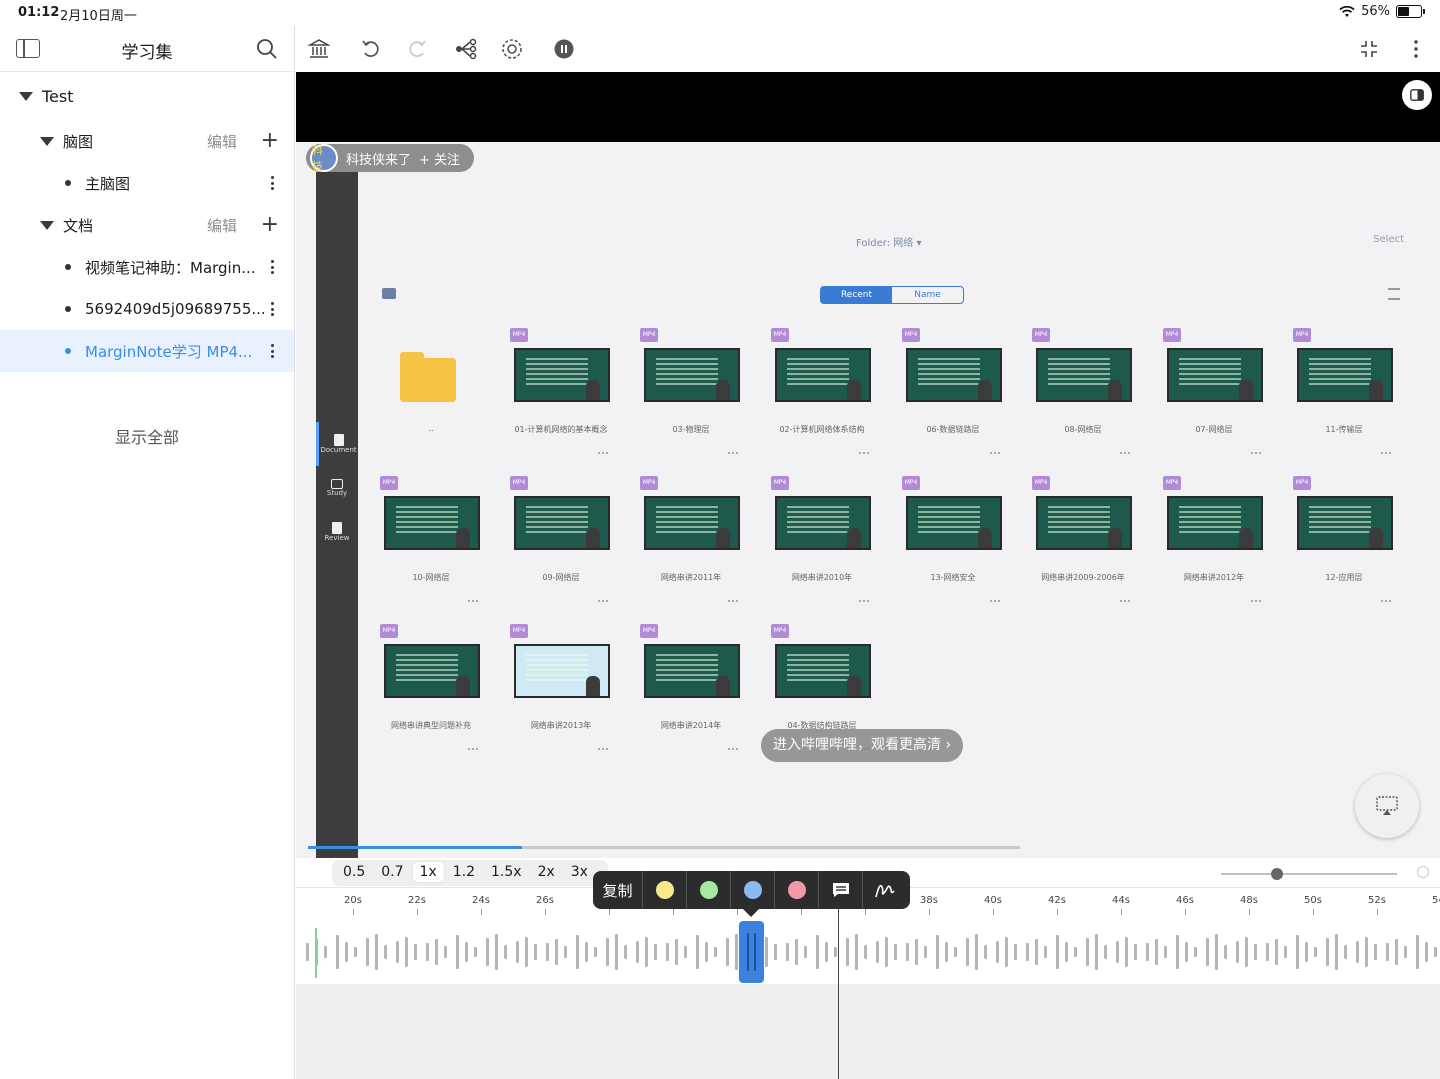 This screenshot has width=1440, height=1079. I want to click on sidebar-header: 学习集, so click(147, 49).